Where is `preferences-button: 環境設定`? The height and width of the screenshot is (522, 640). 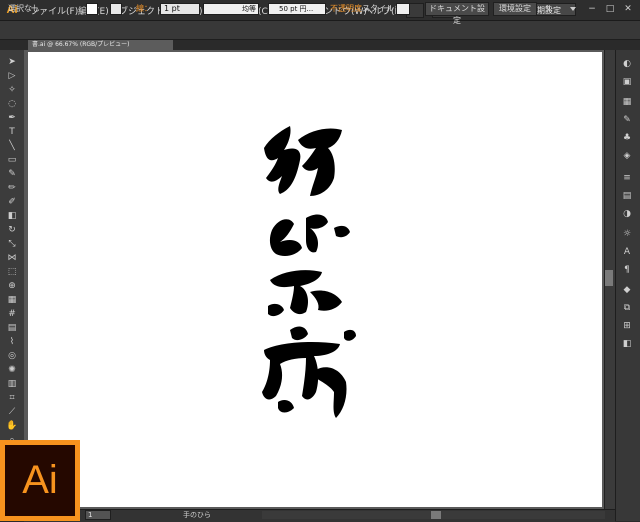 preferences-button: 環境設定 is located at coordinates (515, 9).